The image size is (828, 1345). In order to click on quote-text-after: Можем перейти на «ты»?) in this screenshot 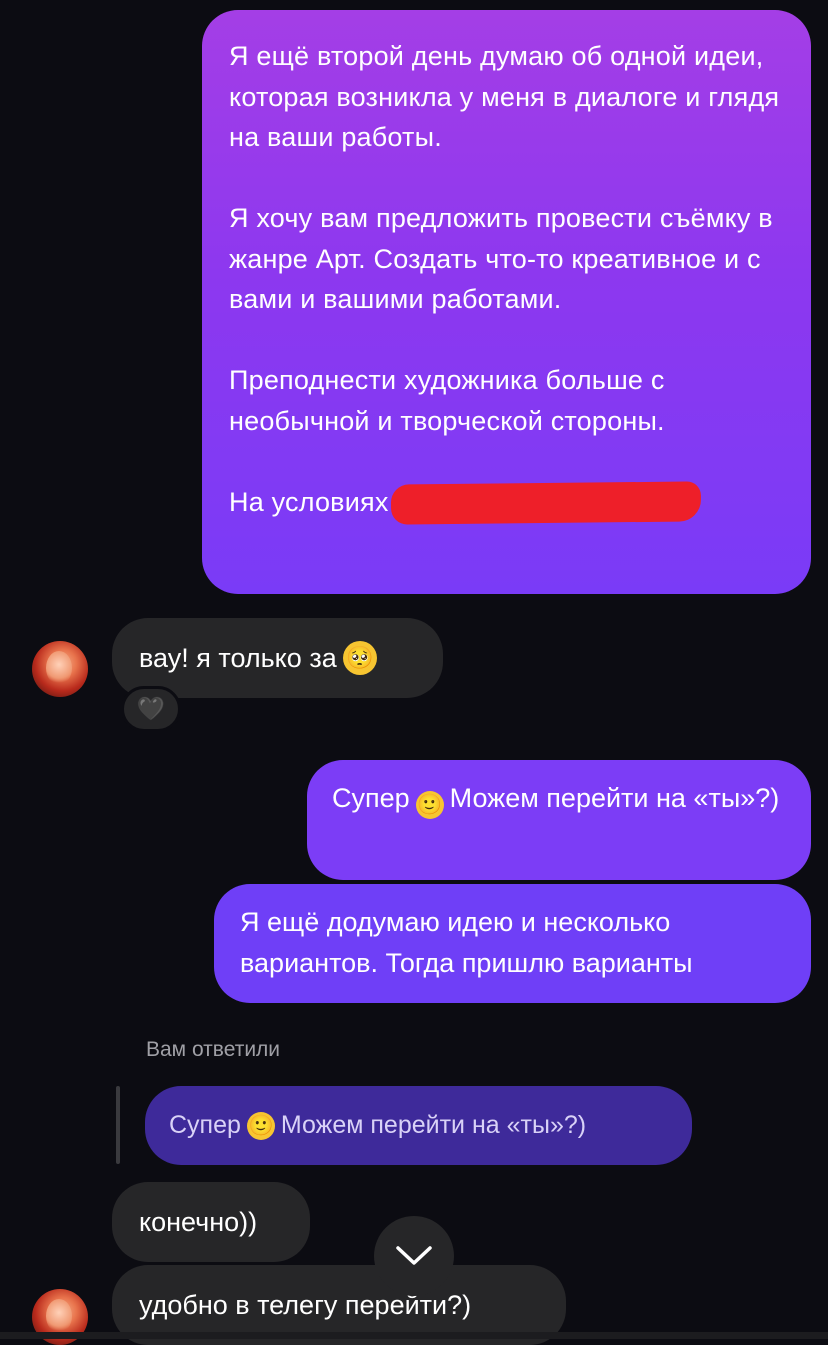, I will do `click(433, 1125)`.